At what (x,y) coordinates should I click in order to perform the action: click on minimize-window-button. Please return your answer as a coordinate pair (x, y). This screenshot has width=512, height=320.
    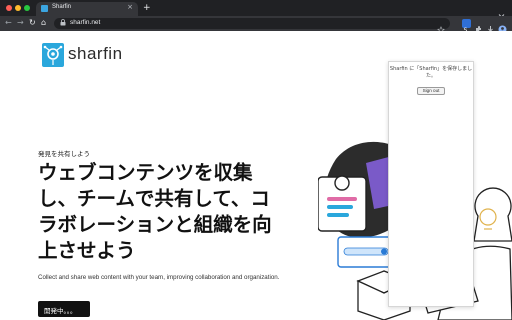
    Looking at the image, I should click on (18, 8).